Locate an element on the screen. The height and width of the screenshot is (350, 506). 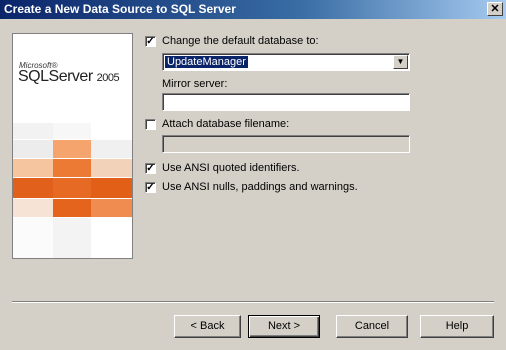
logo-product: SQLServer is located at coordinates (55, 76).